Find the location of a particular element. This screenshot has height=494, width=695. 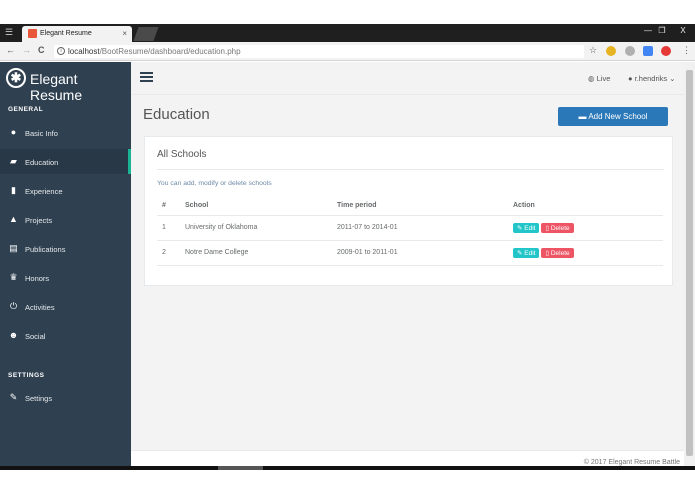

flask-icon: ▲ is located at coordinates (13, 219).